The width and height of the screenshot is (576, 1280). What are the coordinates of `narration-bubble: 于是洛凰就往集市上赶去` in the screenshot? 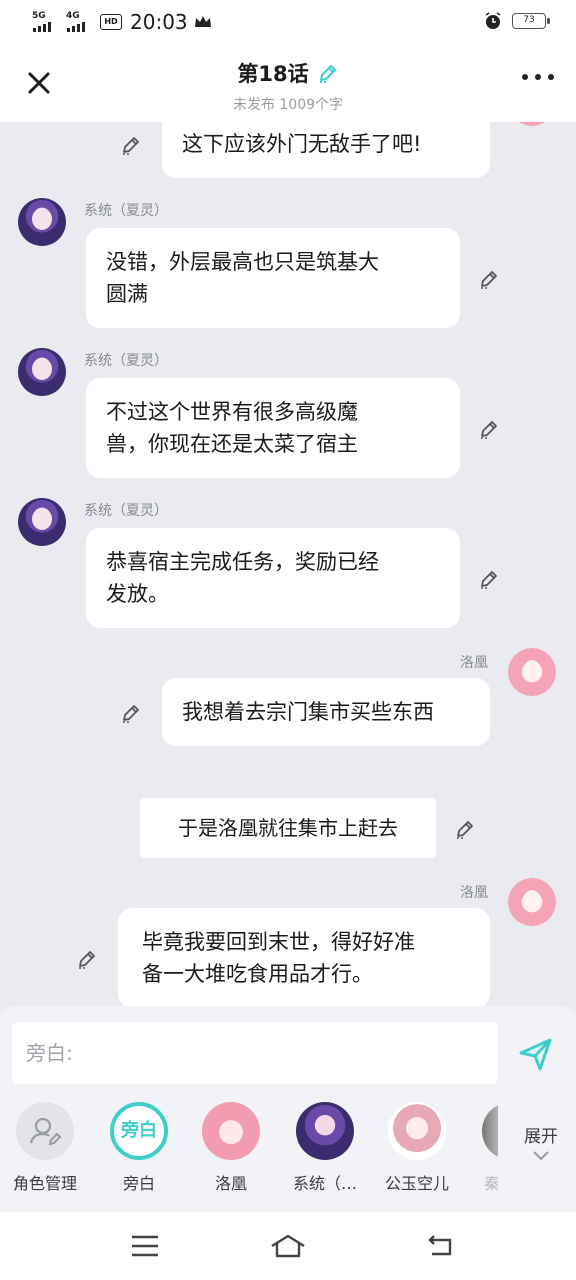 It's located at (288, 828).